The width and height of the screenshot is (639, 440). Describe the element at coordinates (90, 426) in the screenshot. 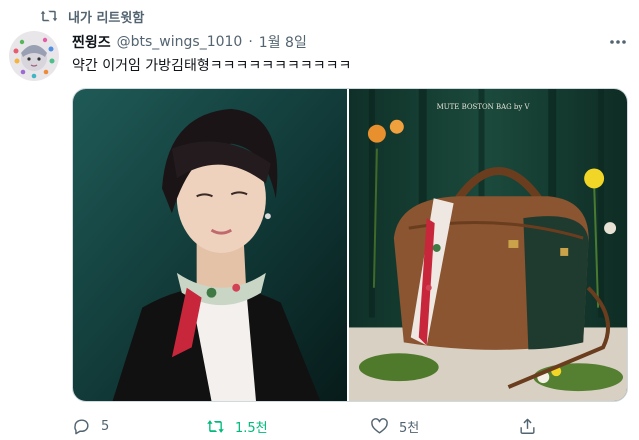

I see `reply-button: 5` at that location.